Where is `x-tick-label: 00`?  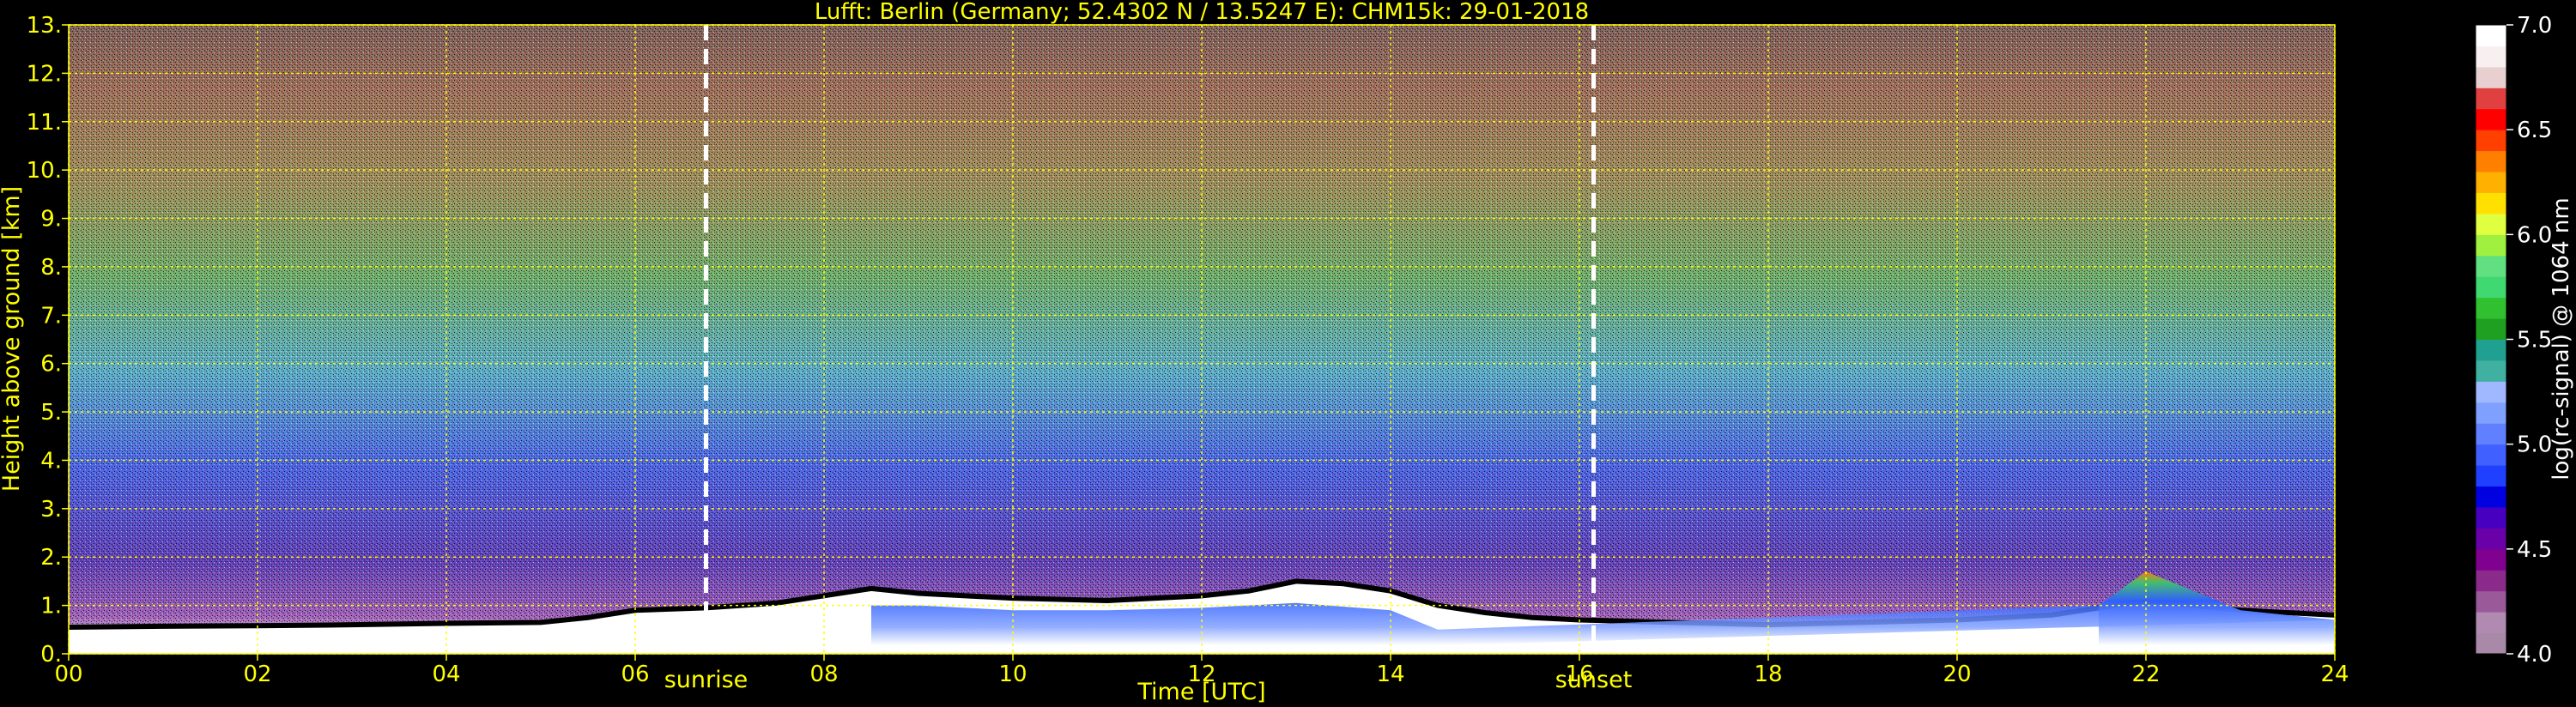 x-tick-label: 00 is located at coordinates (68, 675).